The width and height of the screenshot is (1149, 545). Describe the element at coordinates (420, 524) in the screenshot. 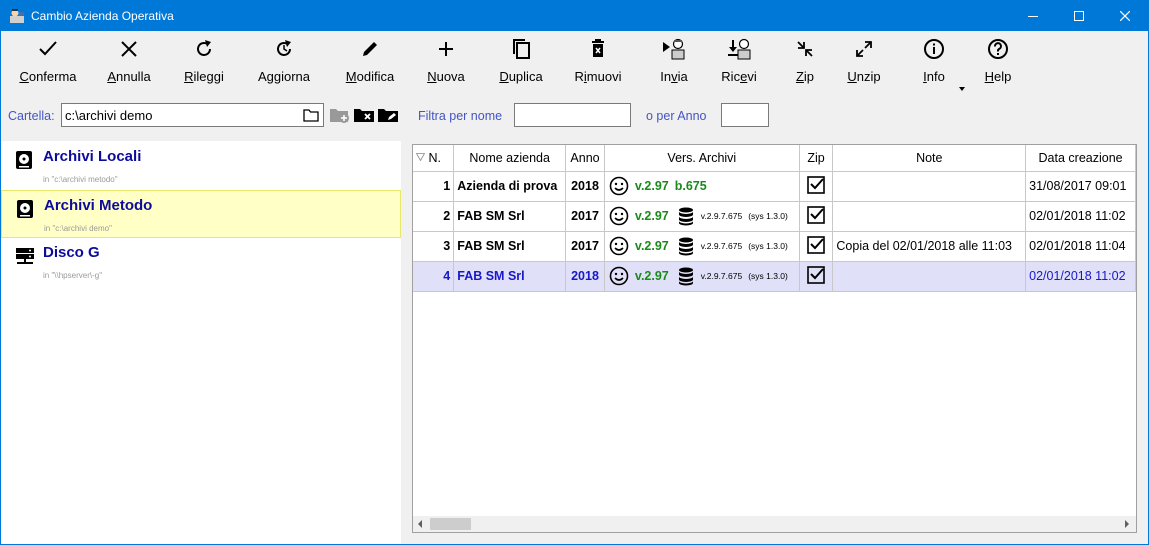

I see `scroll-left-icon` at that location.